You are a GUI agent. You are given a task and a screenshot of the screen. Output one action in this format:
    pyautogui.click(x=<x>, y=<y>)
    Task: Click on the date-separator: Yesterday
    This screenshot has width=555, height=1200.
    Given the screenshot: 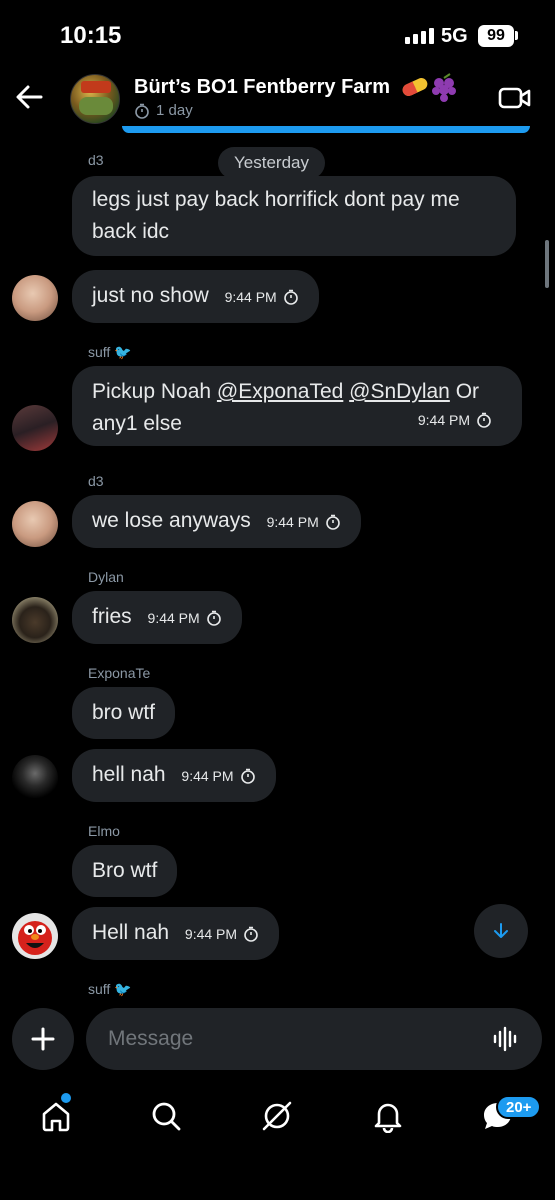 What is the action you would take?
    pyautogui.click(x=271, y=163)
    